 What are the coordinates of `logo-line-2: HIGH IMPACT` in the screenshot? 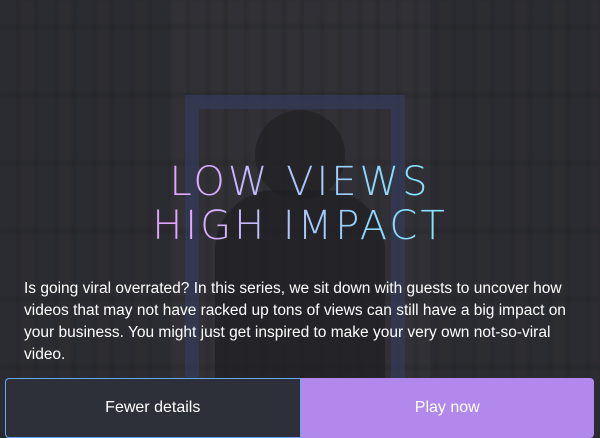 It's located at (300, 226).